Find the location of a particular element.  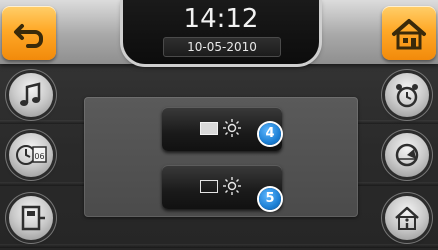

music-icon is located at coordinates (30, 94).